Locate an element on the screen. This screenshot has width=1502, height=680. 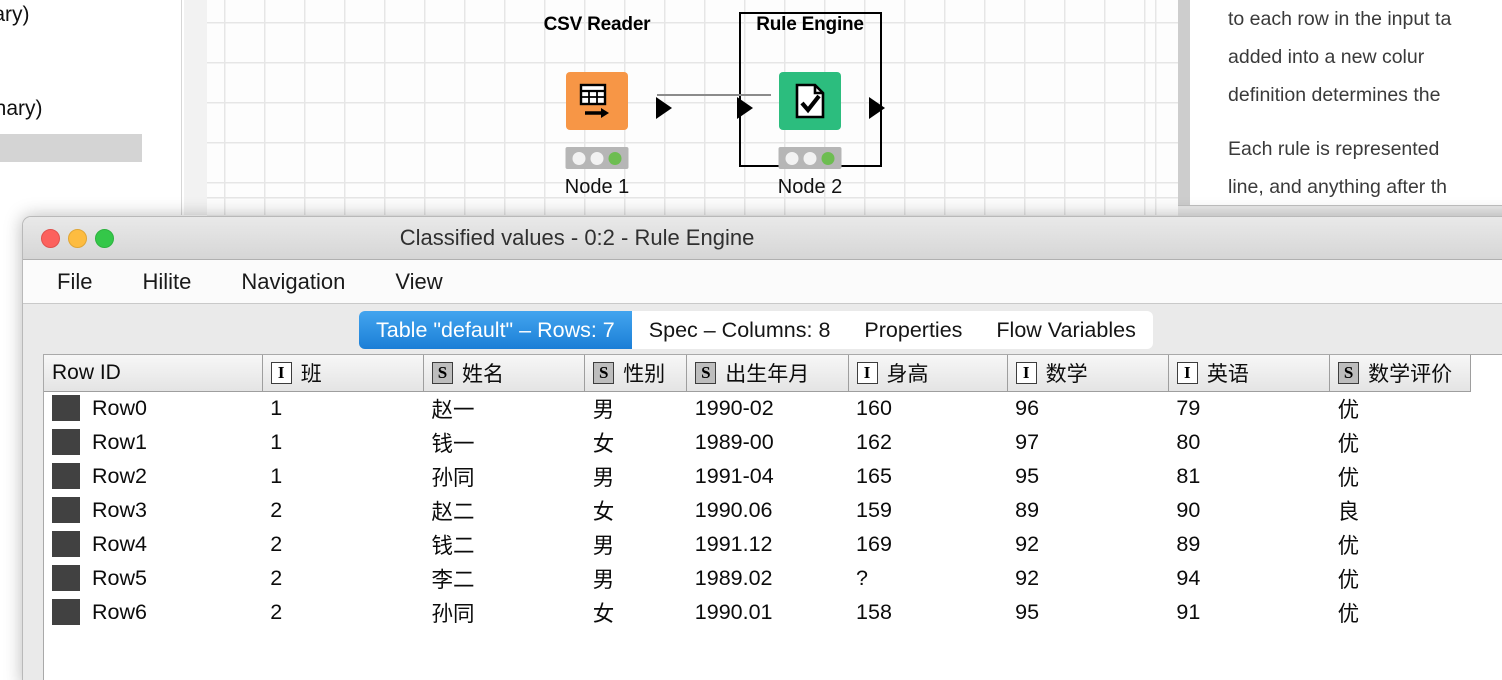
docs-panel-scrollbar is located at coordinates (1184, 102).